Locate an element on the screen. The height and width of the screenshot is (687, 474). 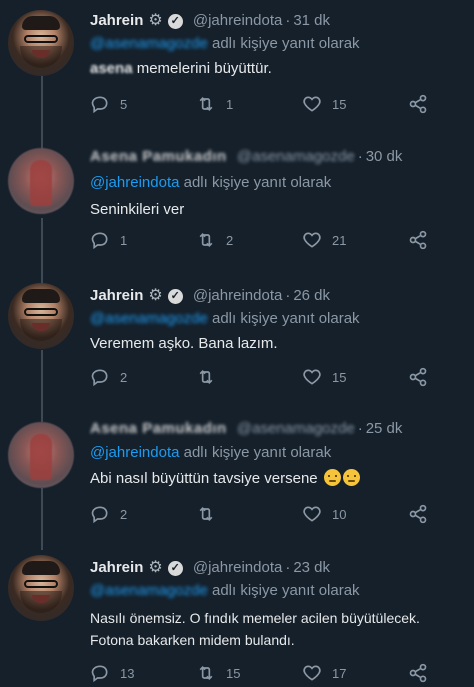
like-count: 15 is located at coordinates (339, 104).